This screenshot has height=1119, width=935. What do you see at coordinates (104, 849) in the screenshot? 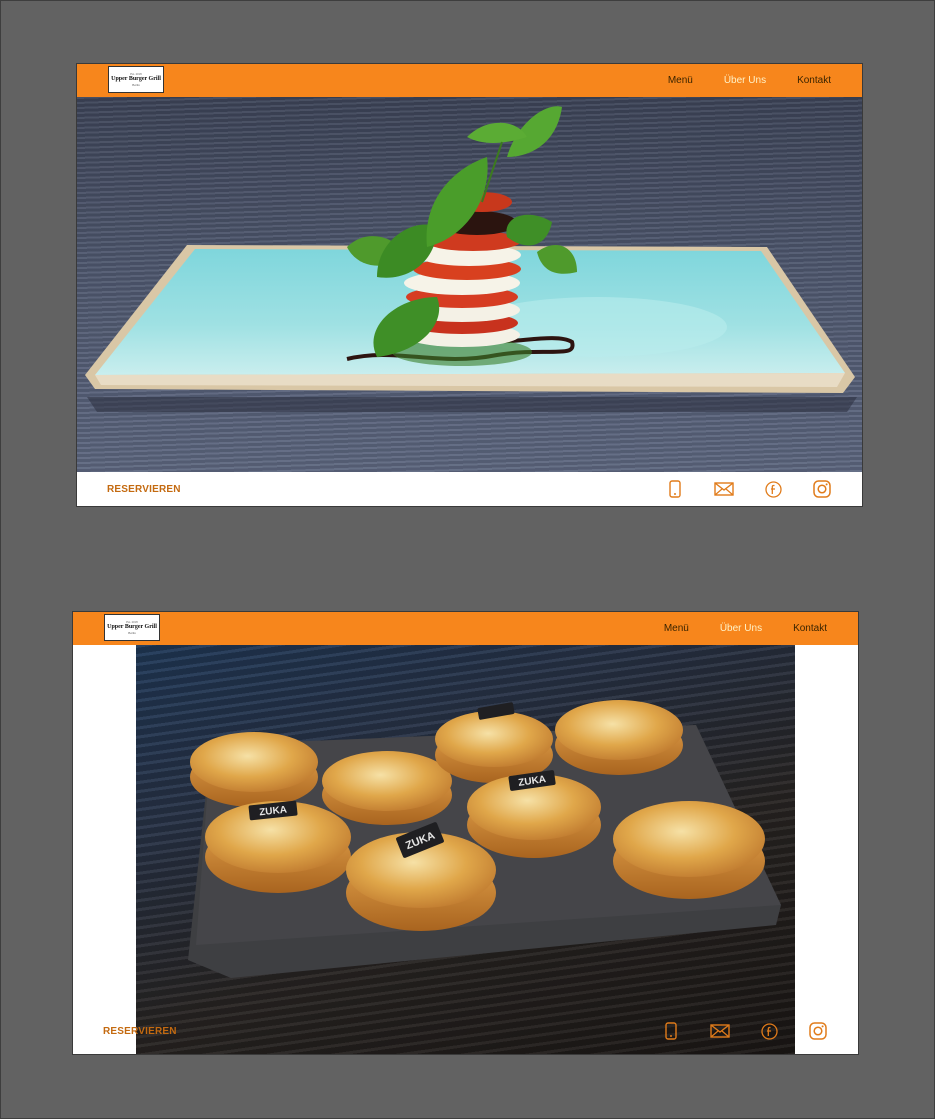
I see `side-margin-left` at bounding box center [104, 849].